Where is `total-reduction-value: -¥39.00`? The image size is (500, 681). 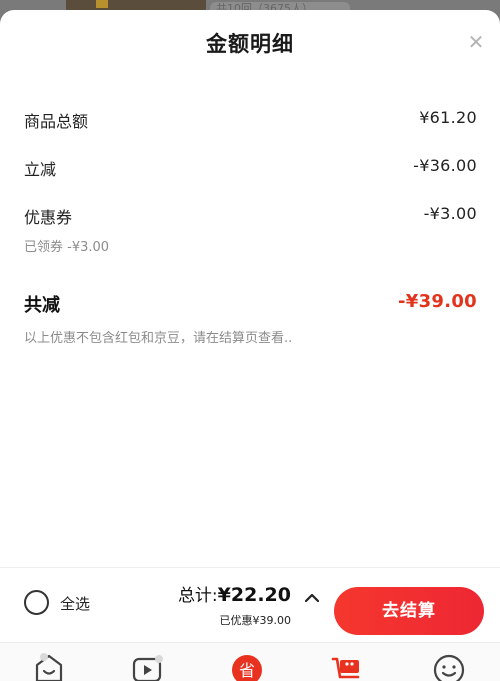
total-reduction-value: -¥39.00 is located at coordinates (437, 301).